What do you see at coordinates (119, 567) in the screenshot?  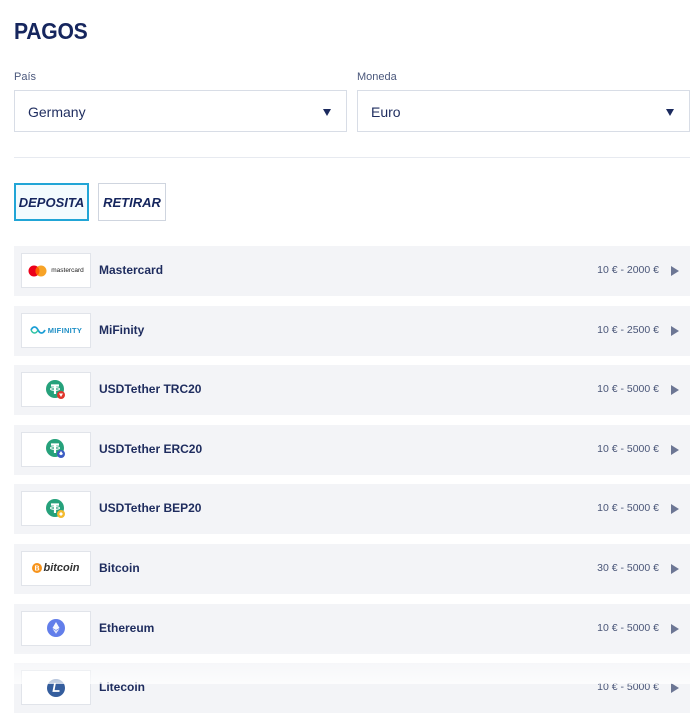 I see `method-name: Bitcoin` at bounding box center [119, 567].